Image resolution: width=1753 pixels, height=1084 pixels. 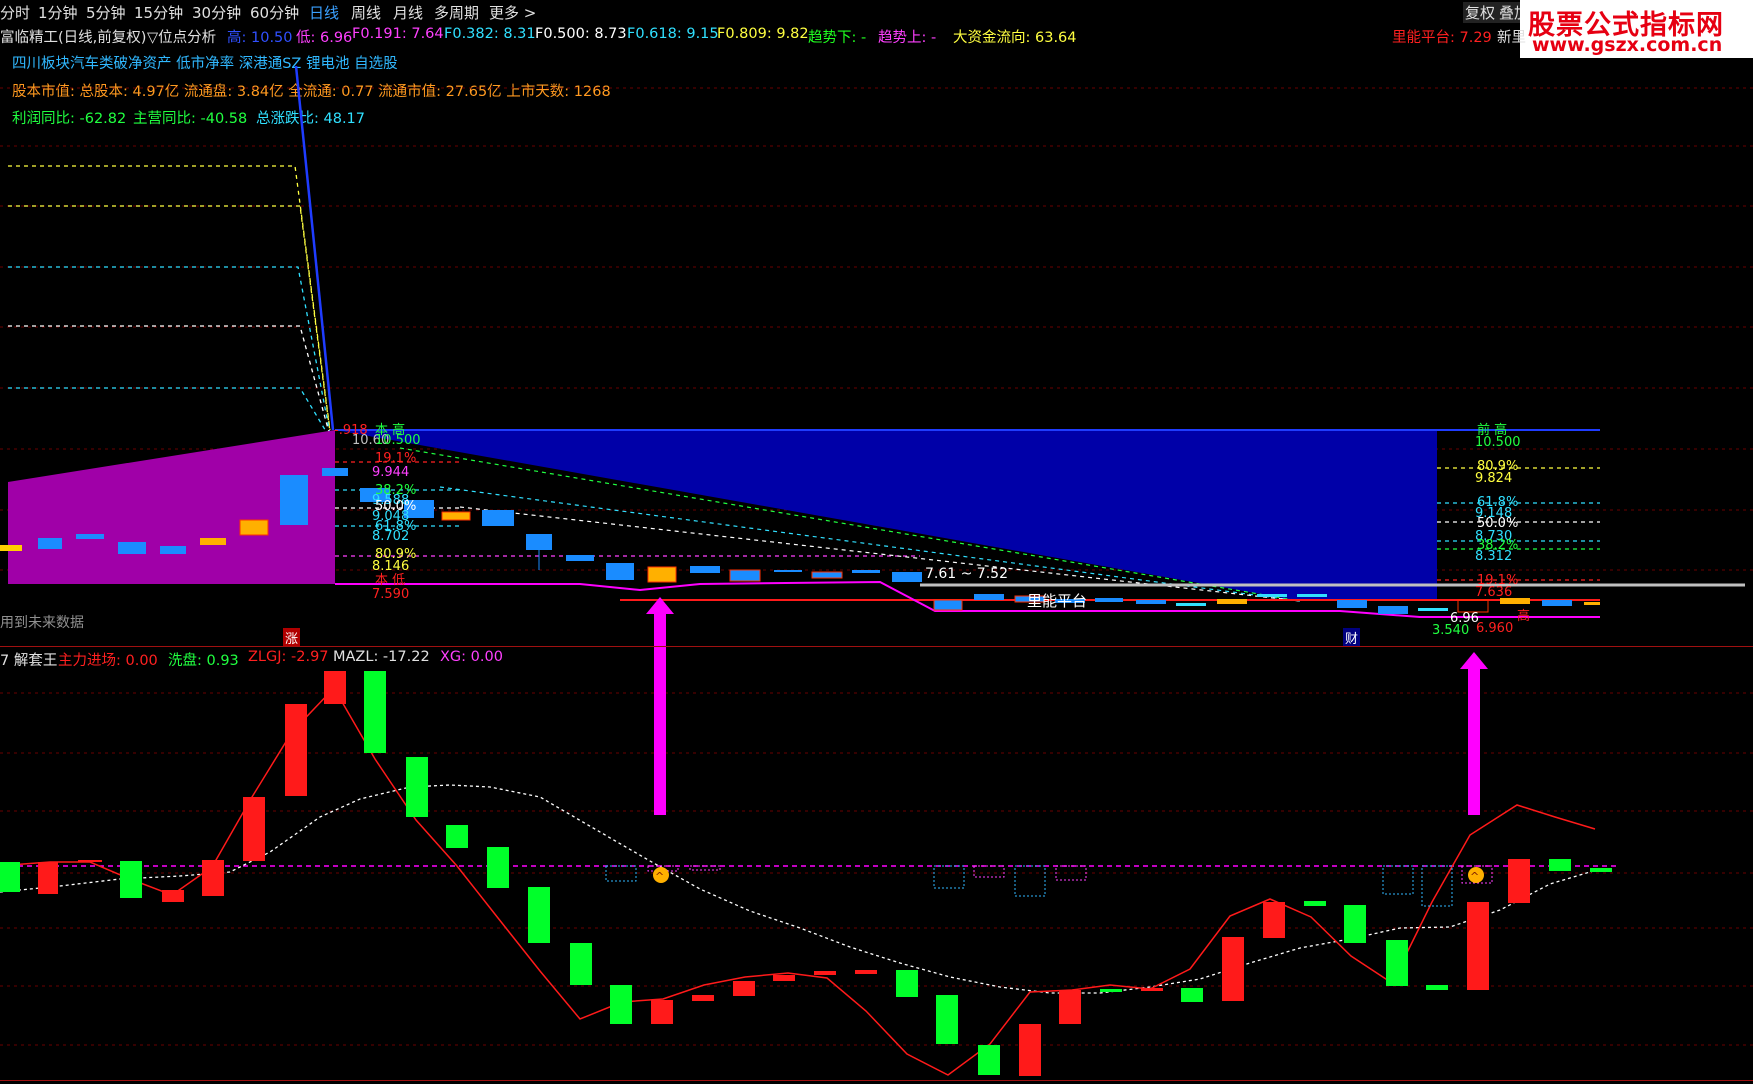 I want to click on fib191-pct: 19.1%, so click(x=395, y=458).